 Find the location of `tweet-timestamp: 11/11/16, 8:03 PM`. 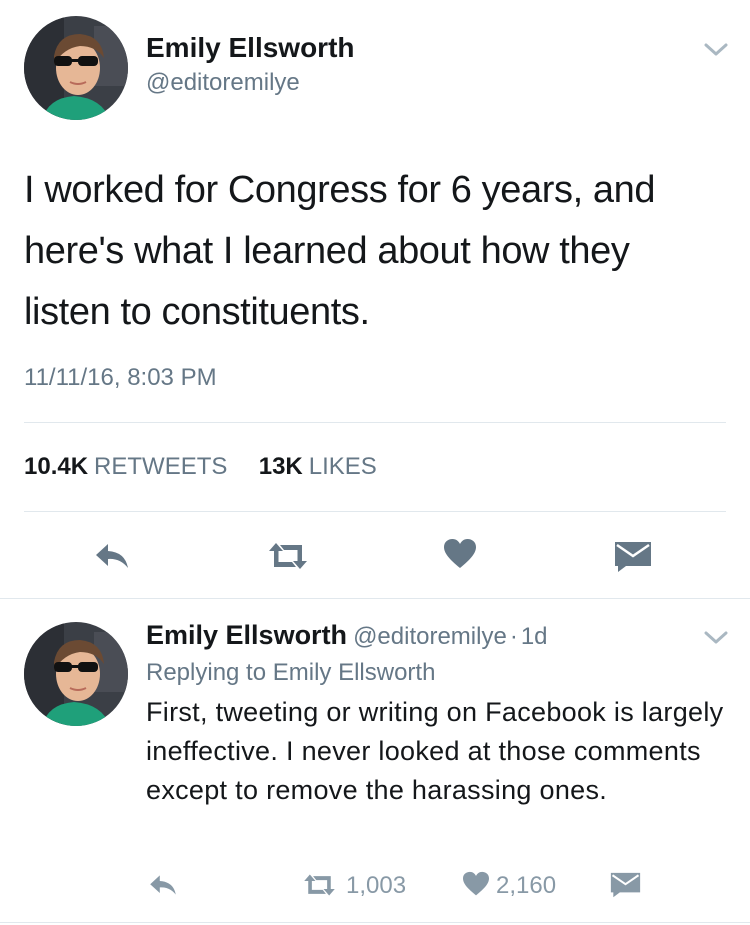

tweet-timestamp: 11/11/16, 8:03 PM is located at coordinates (120, 378).